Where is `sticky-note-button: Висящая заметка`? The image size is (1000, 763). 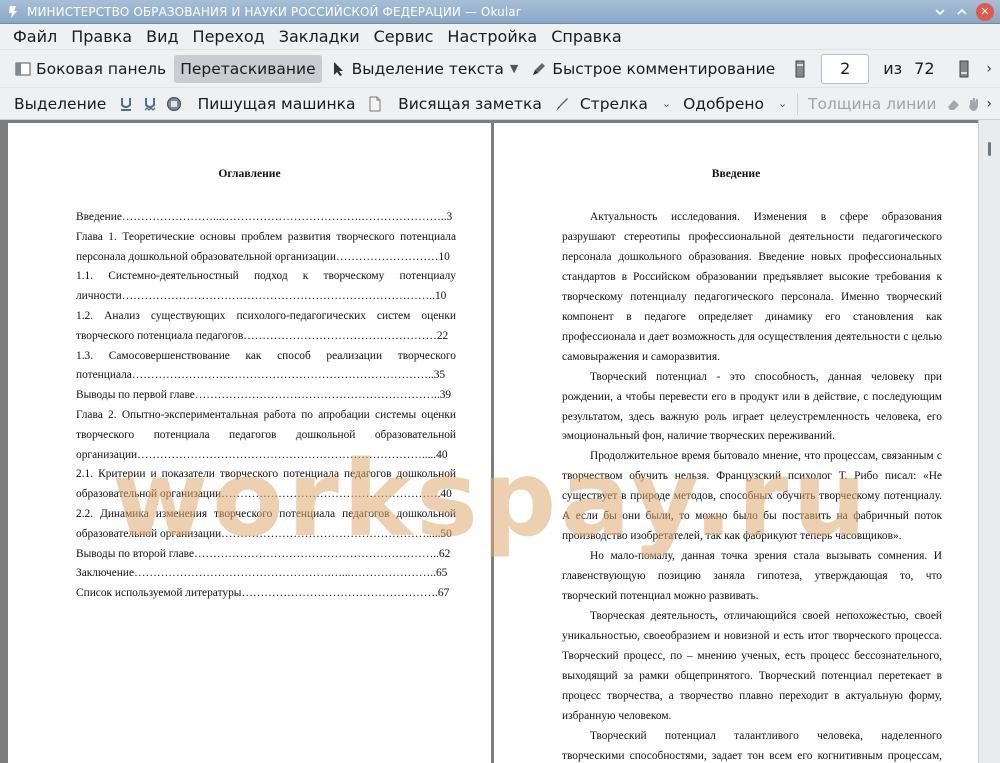
sticky-note-button: Висящая заметка is located at coordinates (470, 104).